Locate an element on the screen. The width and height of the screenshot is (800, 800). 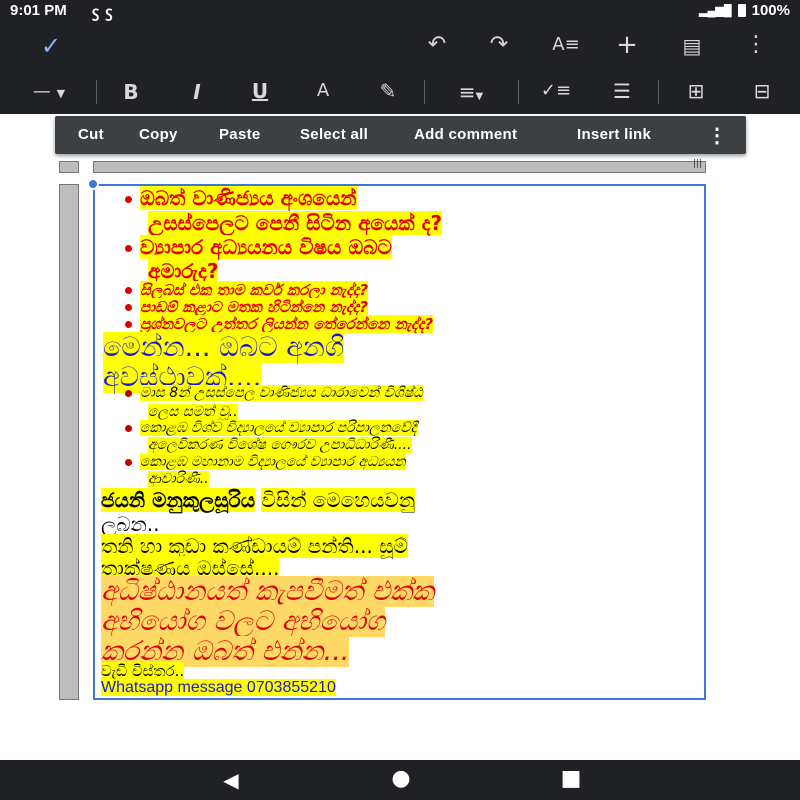
text-line: තනි හා කුඩා කණ්ඩායම් පන්ති... සූම් is located at coordinates (254, 546).